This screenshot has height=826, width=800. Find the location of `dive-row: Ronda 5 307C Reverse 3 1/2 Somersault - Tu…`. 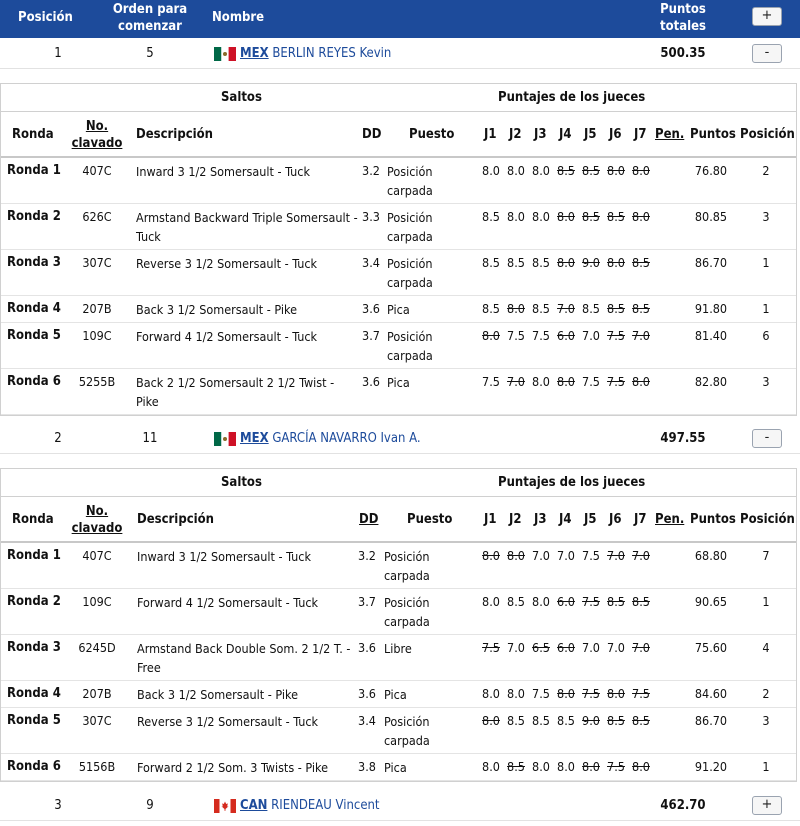

dive-row: Ronda 5 307C Reverse 3 1/2 Somersault - Tu… is located at coordinates (398, 731).